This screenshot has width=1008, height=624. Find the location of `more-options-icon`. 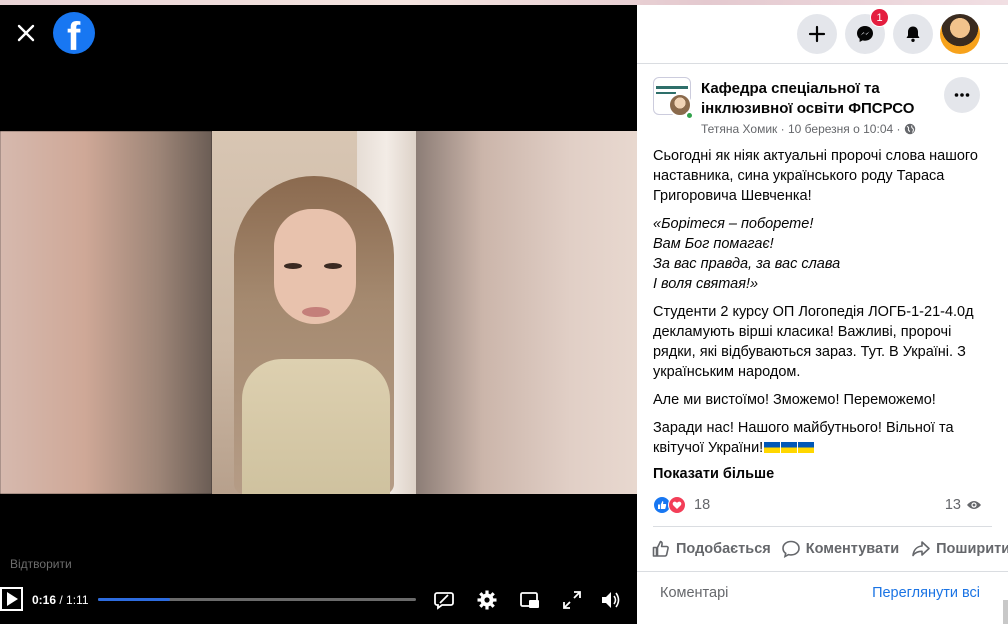

more-options-icon is located at coordinates (962, 95).